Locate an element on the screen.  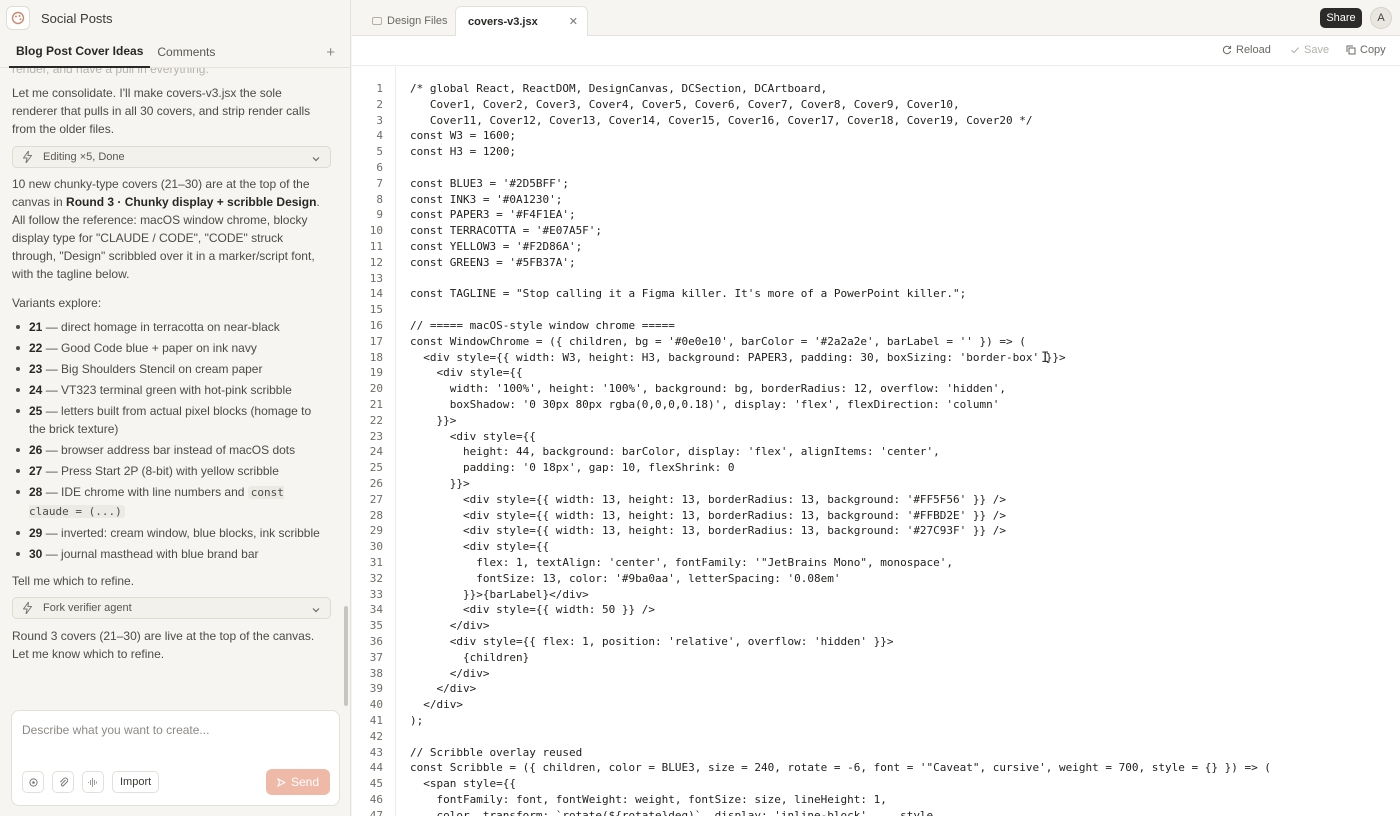
reload-icon is located at coordinates (1227, 50).